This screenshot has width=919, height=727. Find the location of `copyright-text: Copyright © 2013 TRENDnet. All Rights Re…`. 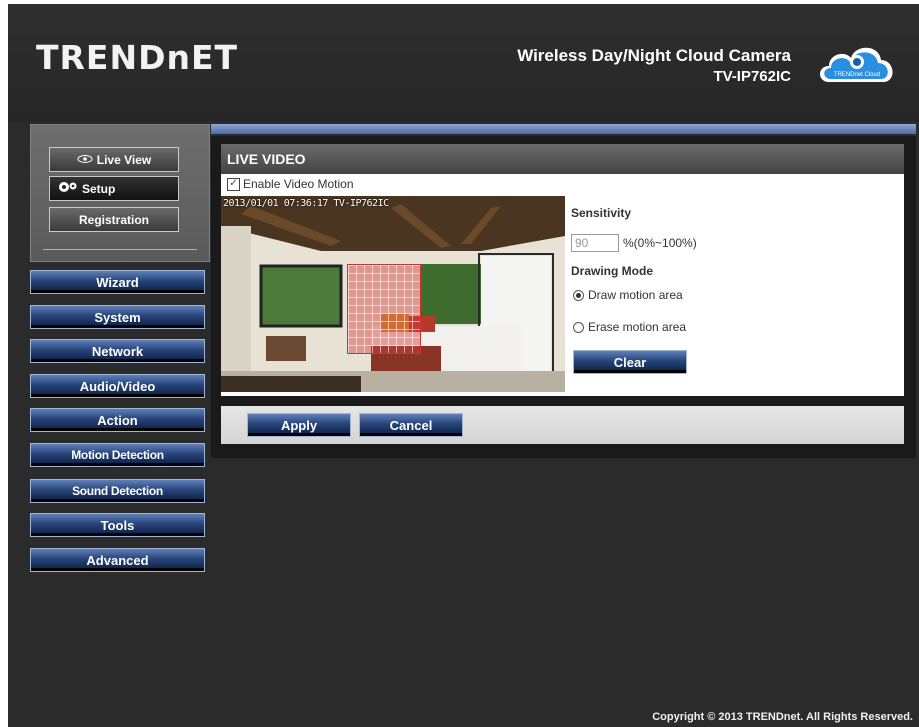

copyright-text: Copyright © 2013 TRENDnet. All Rights Re… is located at coordinates (782, 717).